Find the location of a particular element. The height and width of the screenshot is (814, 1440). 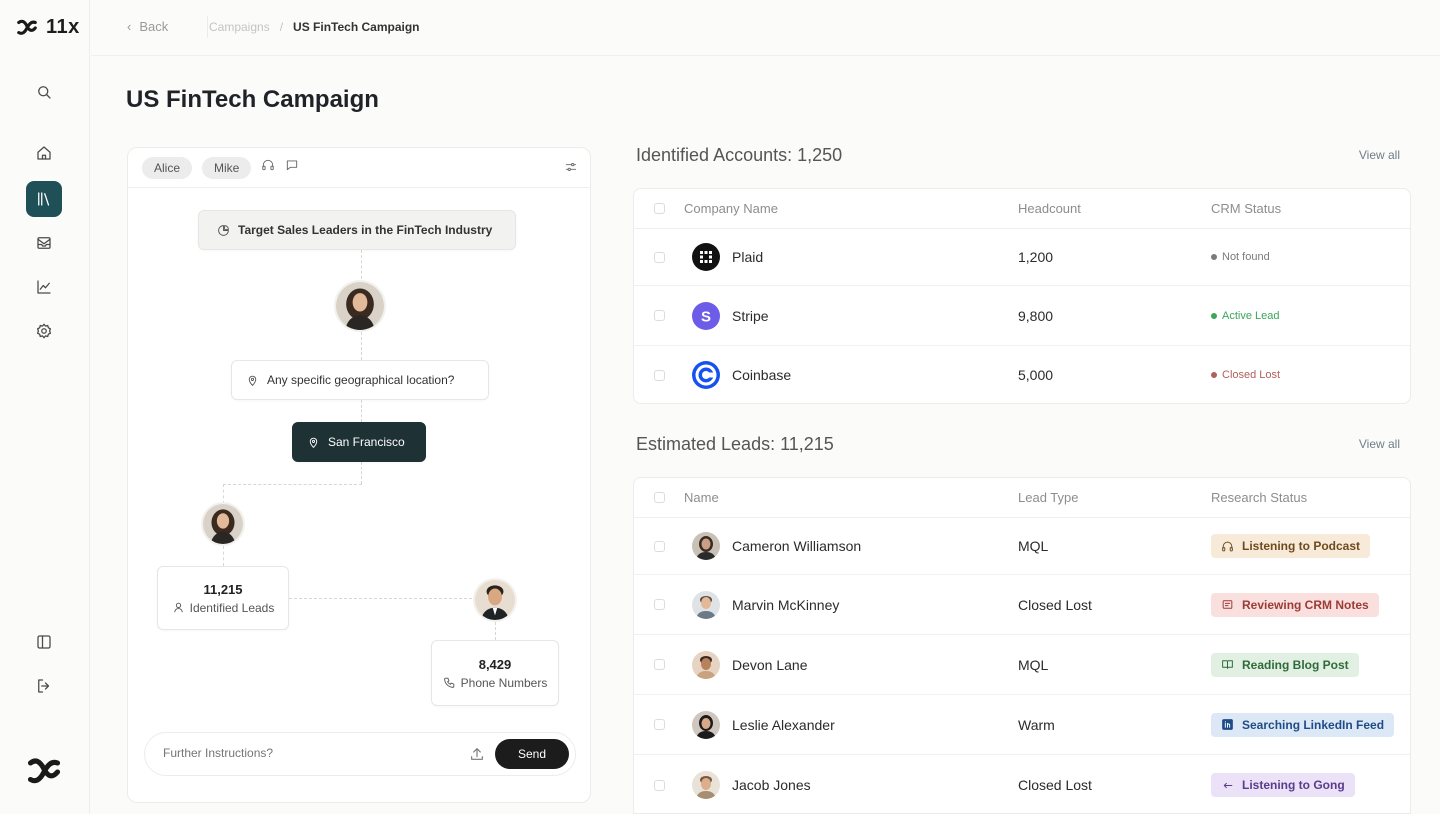

divider is located at coordinates (207, 27).